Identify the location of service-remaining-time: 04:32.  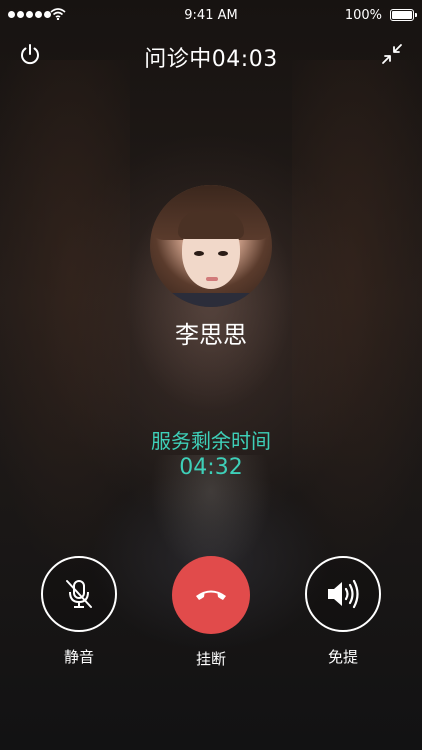
(211, 467).